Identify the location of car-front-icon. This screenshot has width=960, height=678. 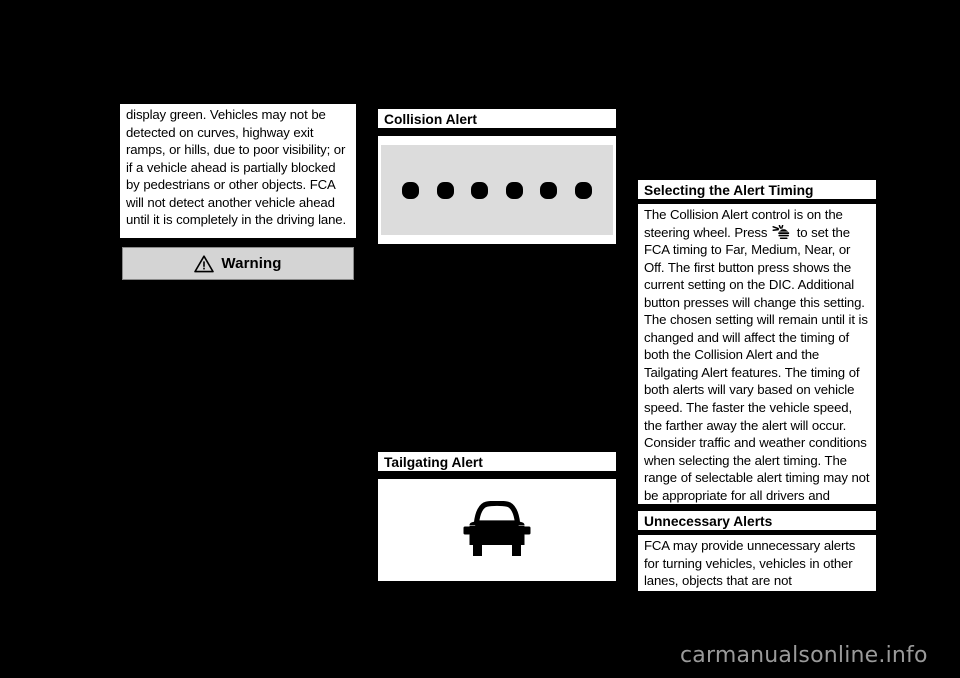
(497, 528).